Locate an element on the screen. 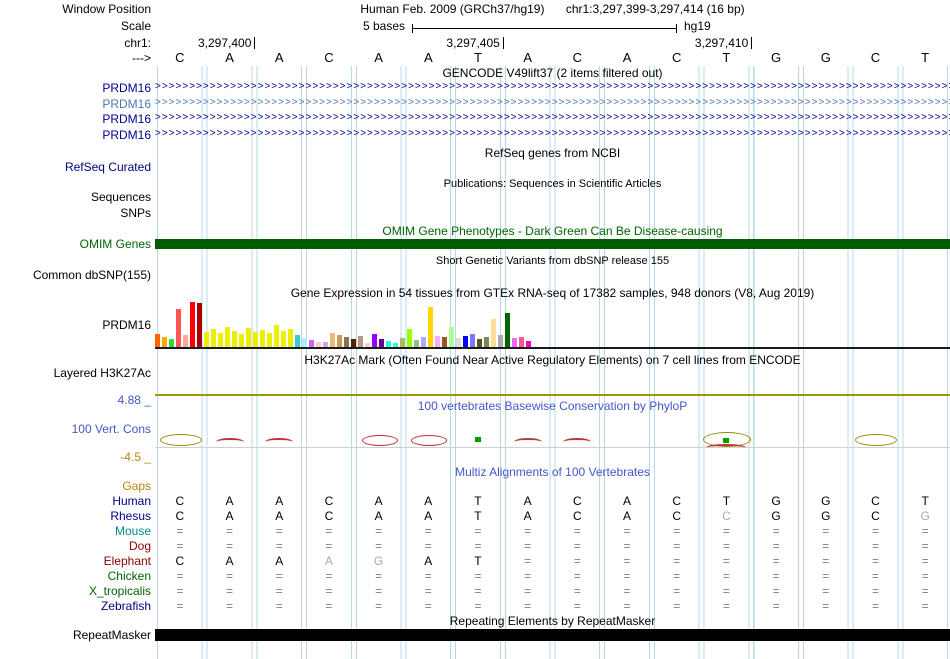 The width and height of the screenshot is (950, 659). multiz-species-label: Dog is located at coordinates (75, 546).